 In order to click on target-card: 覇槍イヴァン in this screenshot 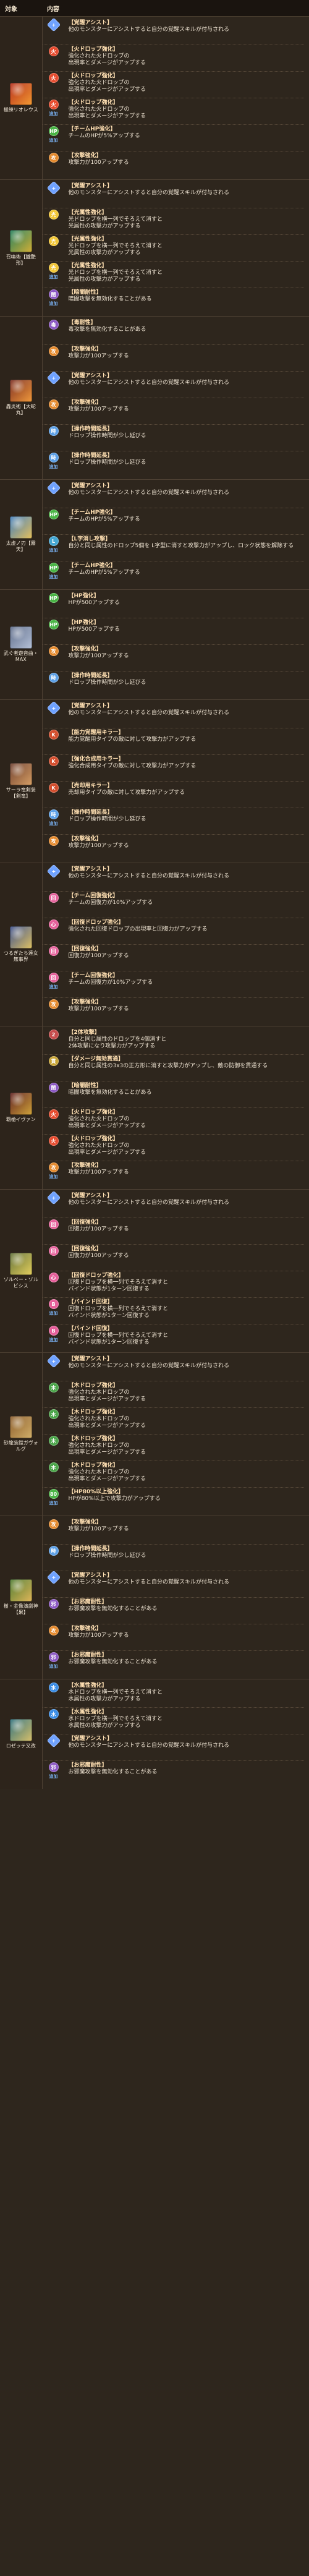, I will do `click(21, 1108)`.